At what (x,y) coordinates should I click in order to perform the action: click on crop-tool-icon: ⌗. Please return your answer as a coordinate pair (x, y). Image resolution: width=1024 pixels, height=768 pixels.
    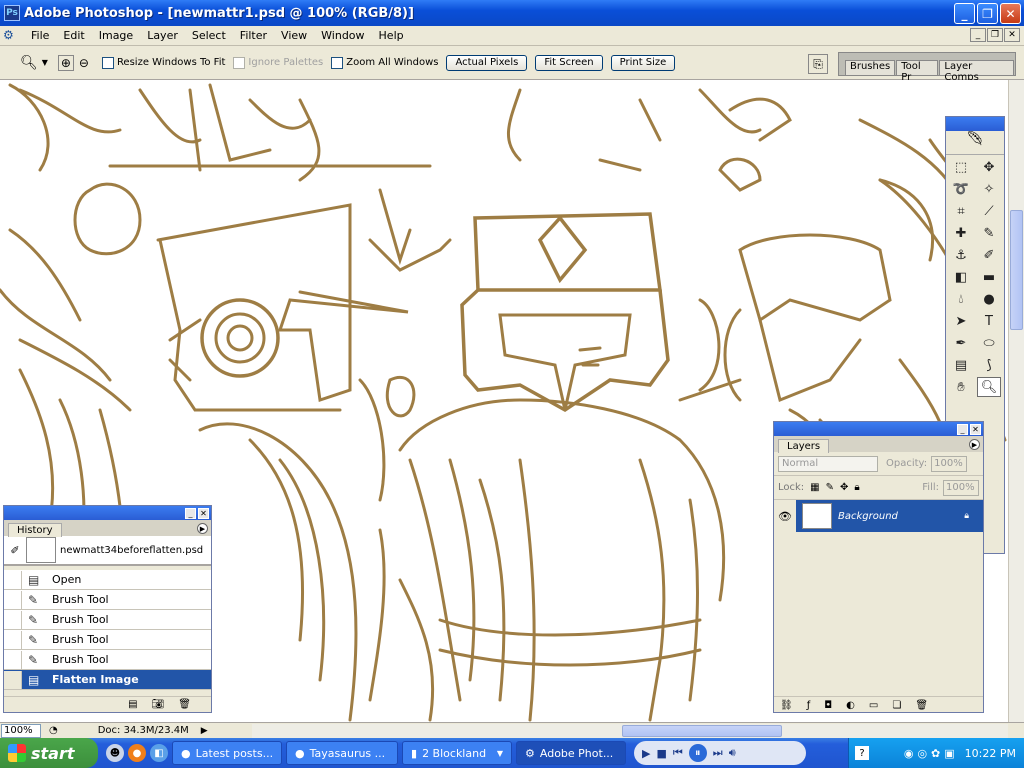
    Looking at the image, I should click on (961, 211).